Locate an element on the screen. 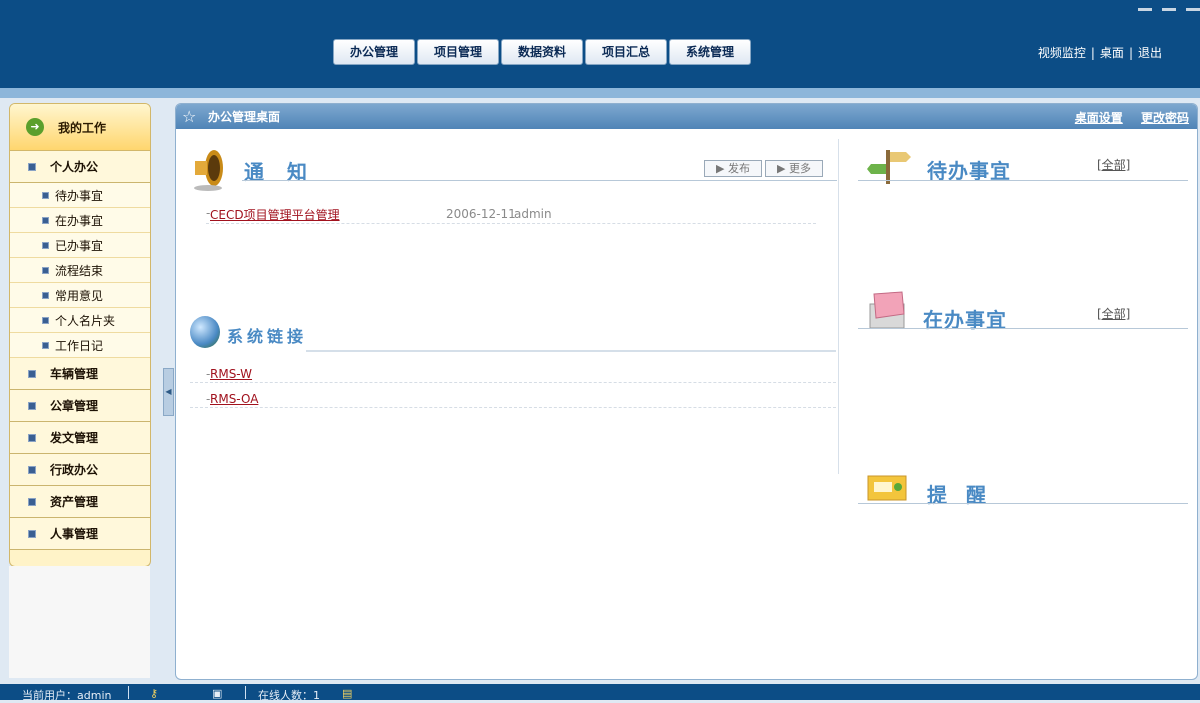  sidebar-item-label: 已办事宜 is located at coordinates (79, 245).